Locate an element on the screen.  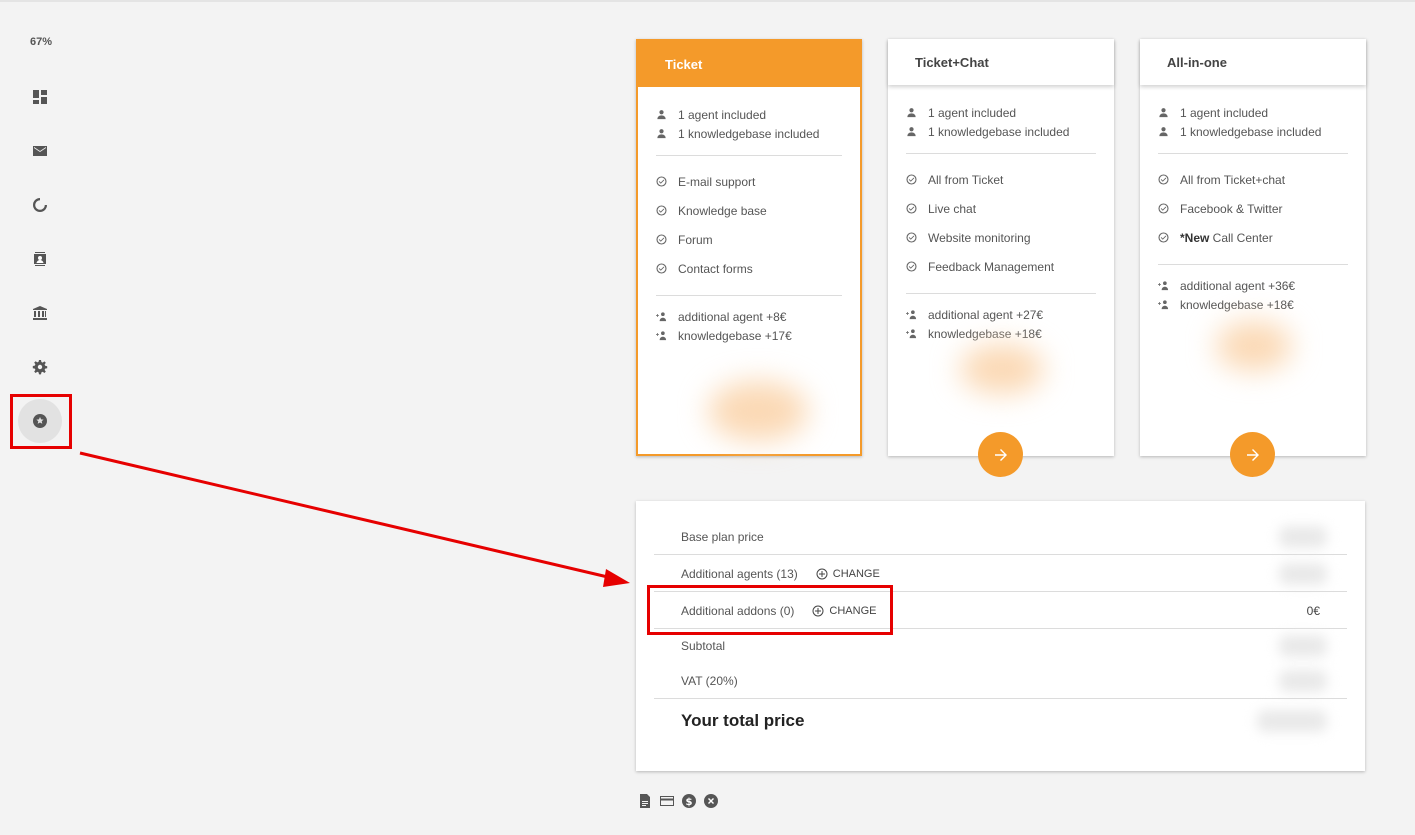
sidebar-item-dashboard is located at coordinates (40, 97).